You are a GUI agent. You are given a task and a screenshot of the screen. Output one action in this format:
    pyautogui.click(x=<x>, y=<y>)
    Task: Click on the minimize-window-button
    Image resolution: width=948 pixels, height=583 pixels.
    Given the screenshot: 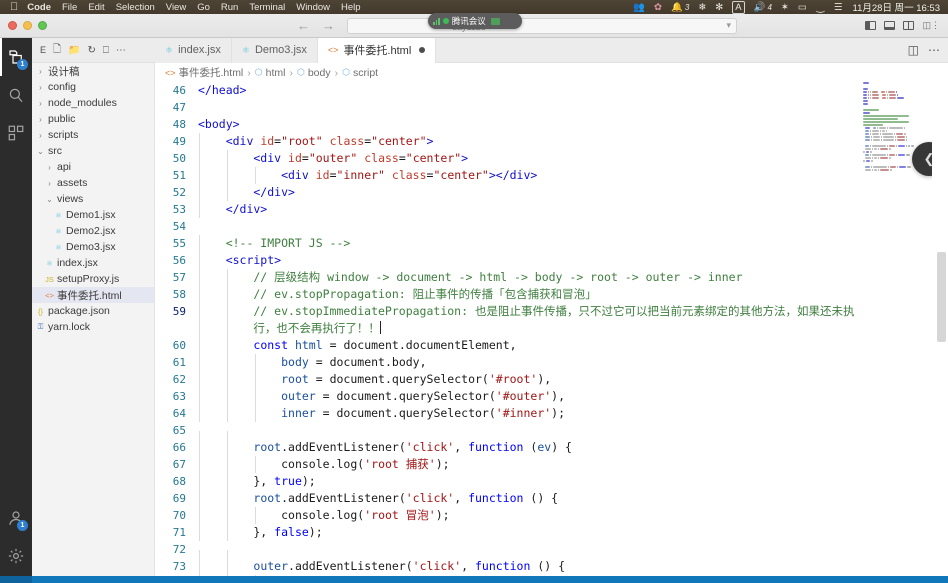 What is the action you would take?
    pyautogui.click(x=27, y=25)
    